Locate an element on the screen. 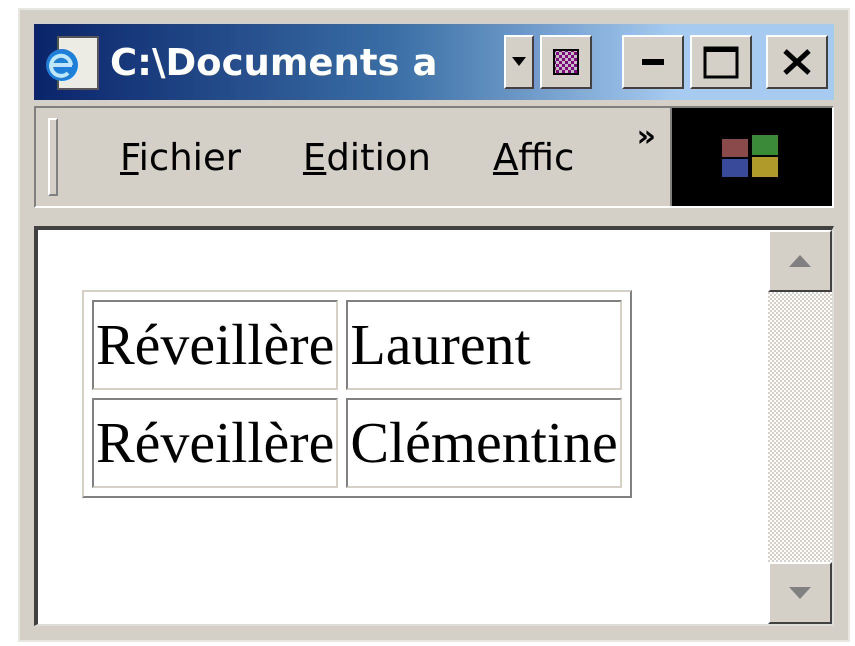 This screenshot has height=646, width=855. scroll-up-button is located at coordinates (800, 261).